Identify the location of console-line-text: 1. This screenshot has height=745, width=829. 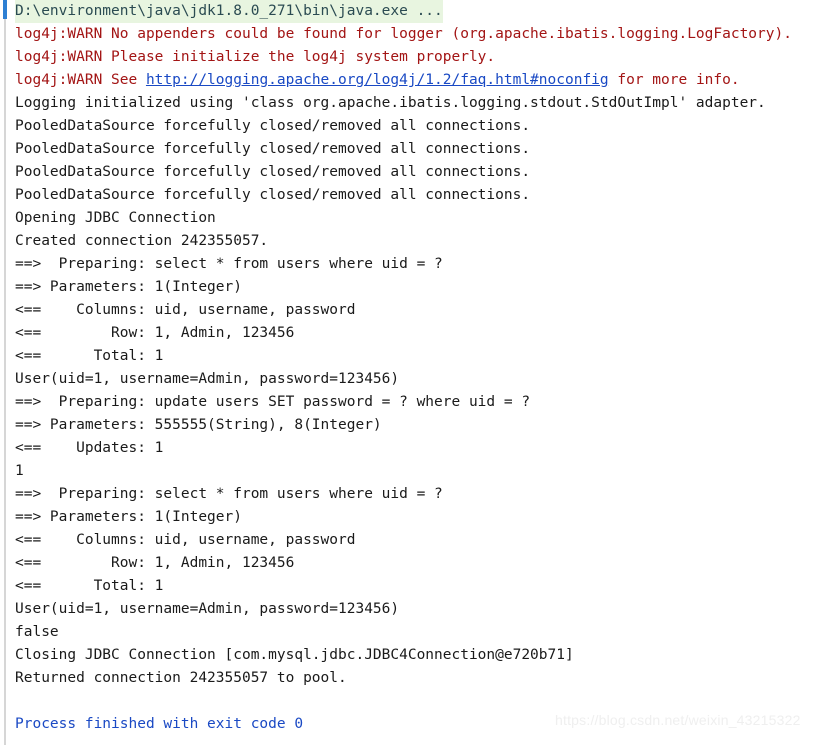
(19, 471).